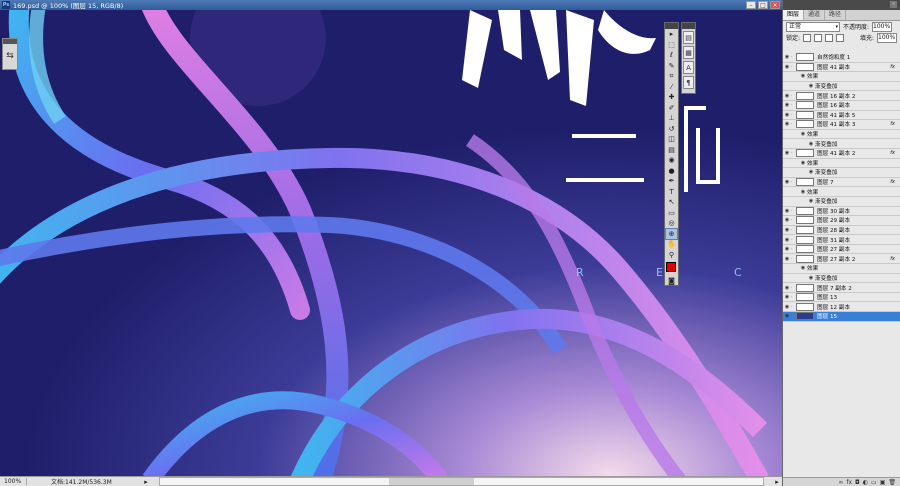  Describe the element at coordinates (836, 15) in the screenshot. I see `tab-paths: 路径` at that location.